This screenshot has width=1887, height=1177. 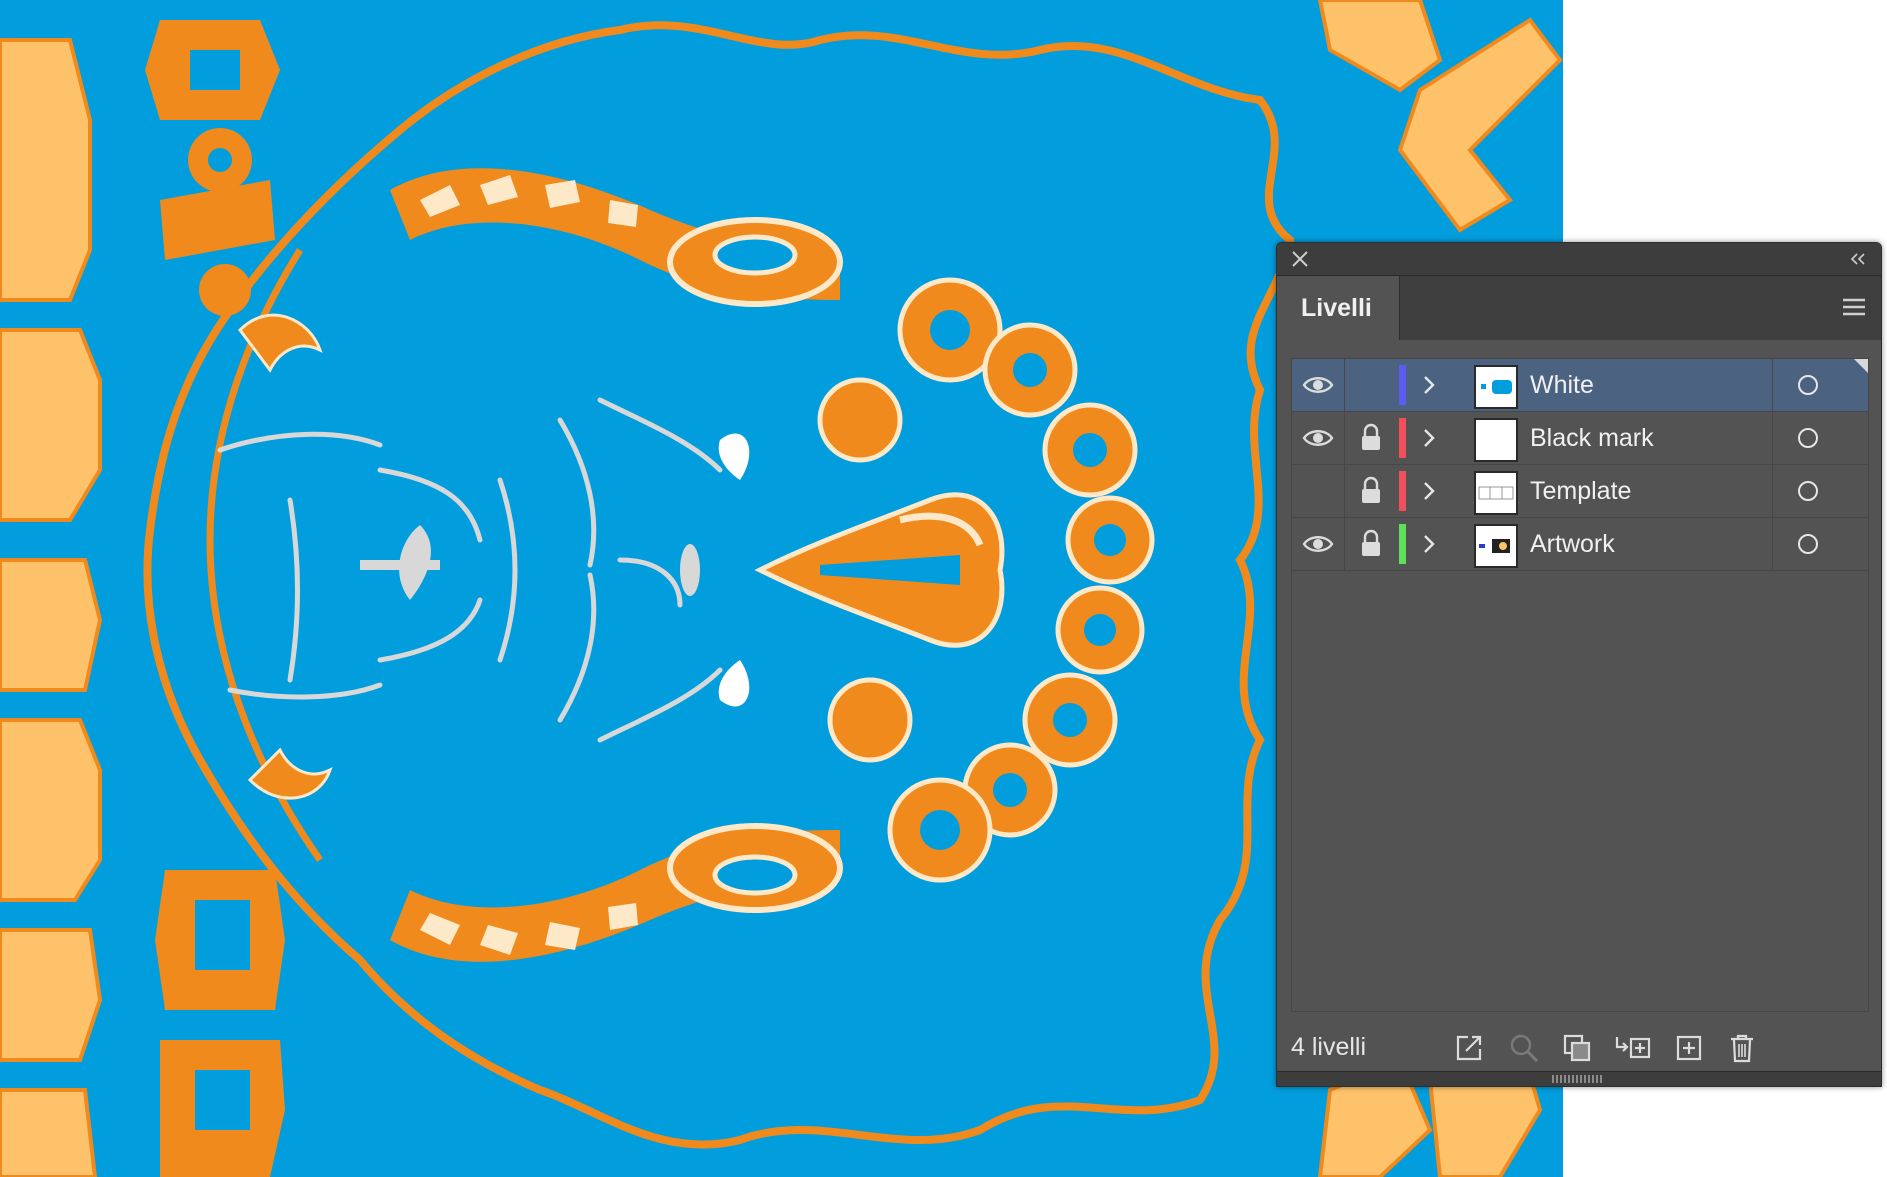 What do you see at coordinates (470, 570) in the screenshot?
I see `lion-face` at bounding box center [470, 570].